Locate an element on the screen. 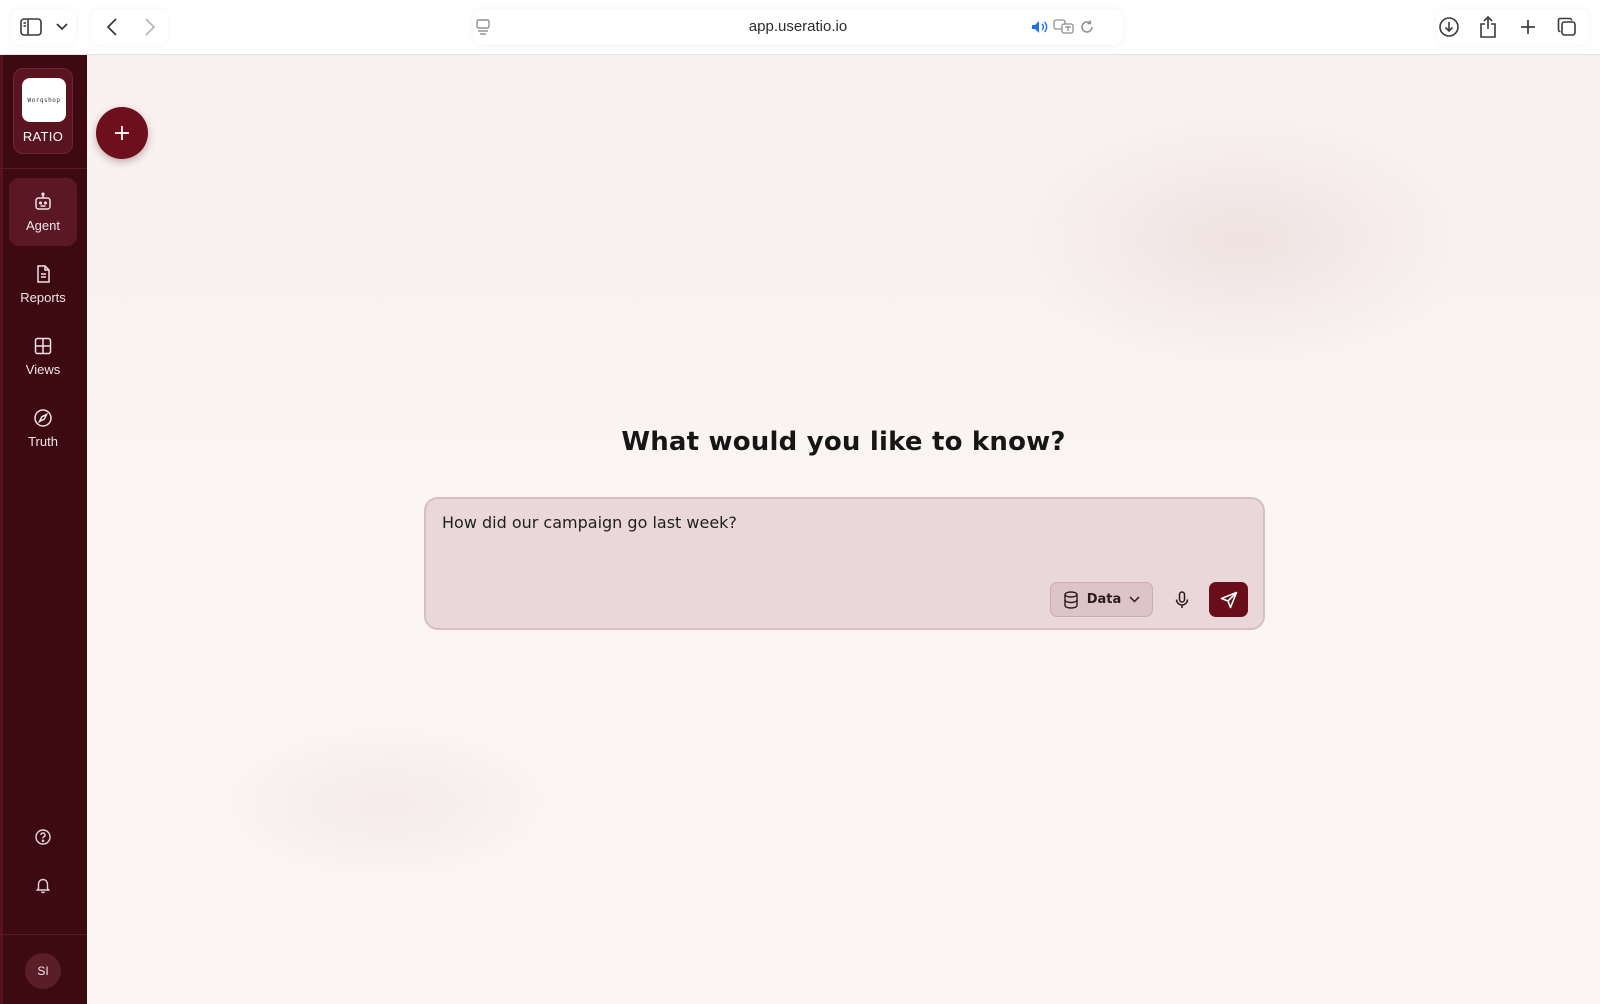 The height and width of the screenshot is (1004, 1600). translate-icon is located at coordinates (1064, 27).